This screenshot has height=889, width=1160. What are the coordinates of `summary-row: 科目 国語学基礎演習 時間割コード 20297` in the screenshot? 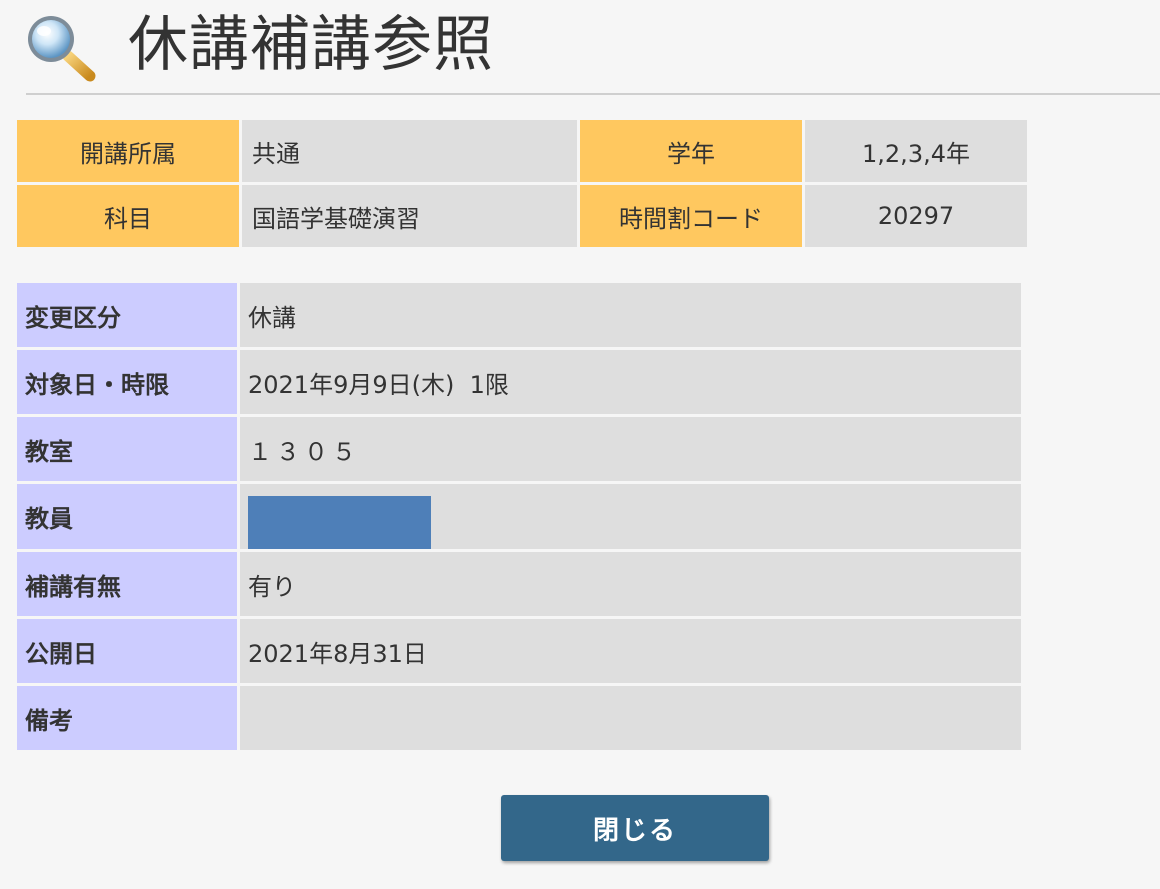 It's located at (522, 216).